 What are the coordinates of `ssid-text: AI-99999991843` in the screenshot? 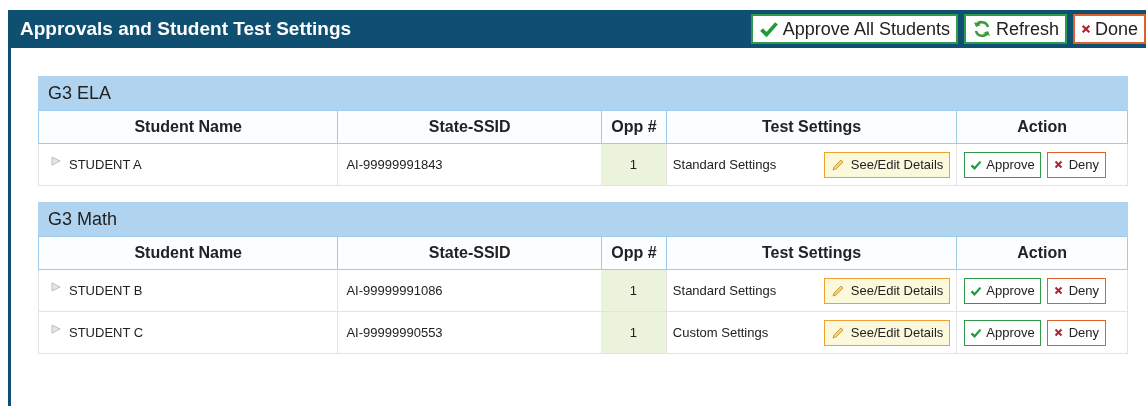 It's located at (394, 164).